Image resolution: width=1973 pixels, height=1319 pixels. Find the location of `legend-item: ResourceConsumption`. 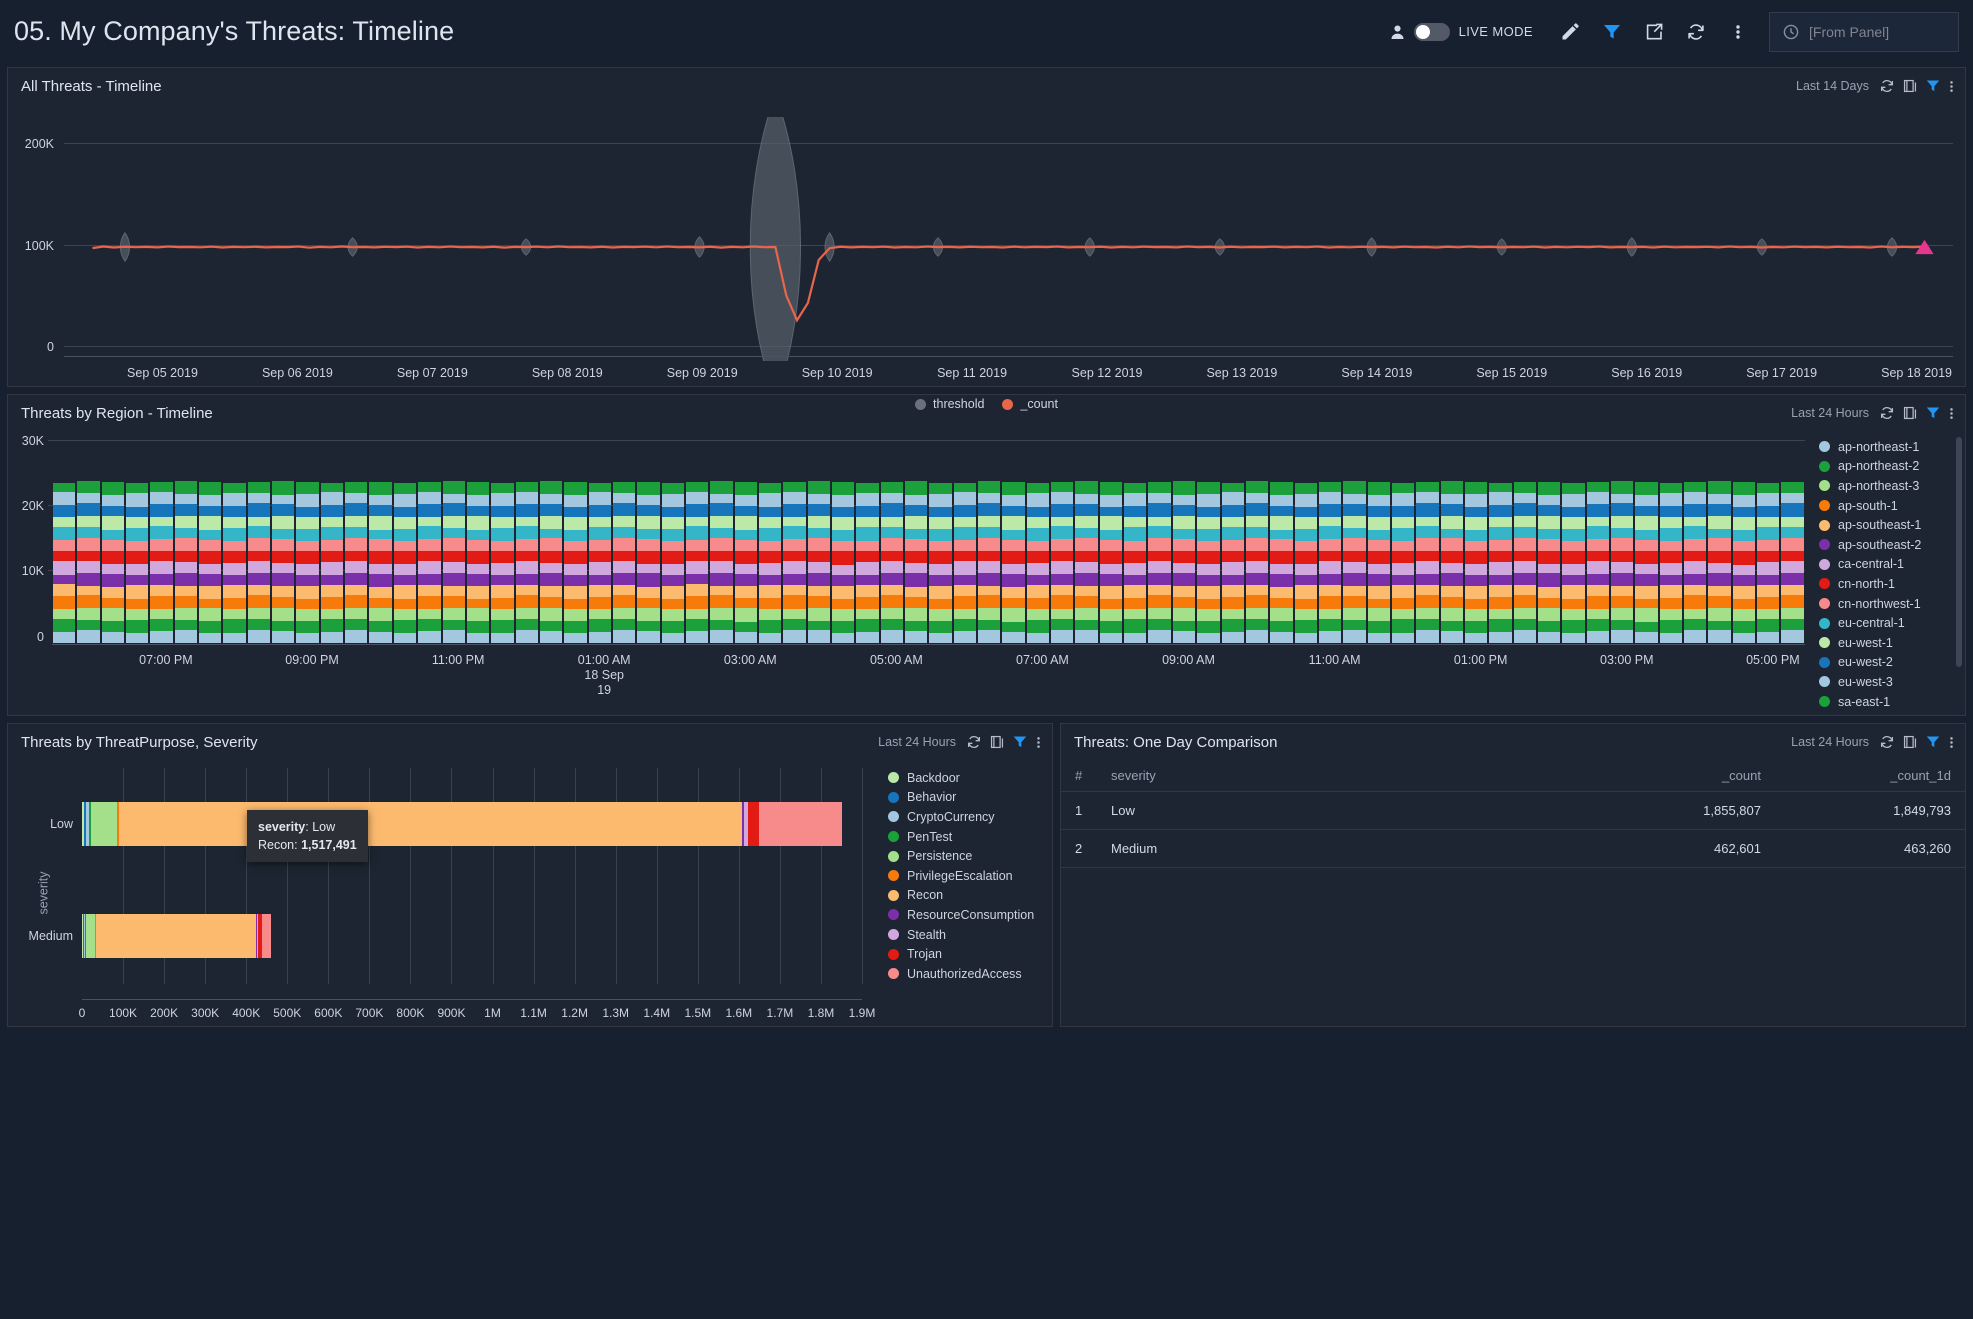

legend-item: ResourceConsumption is located at coordinates (970, 915).